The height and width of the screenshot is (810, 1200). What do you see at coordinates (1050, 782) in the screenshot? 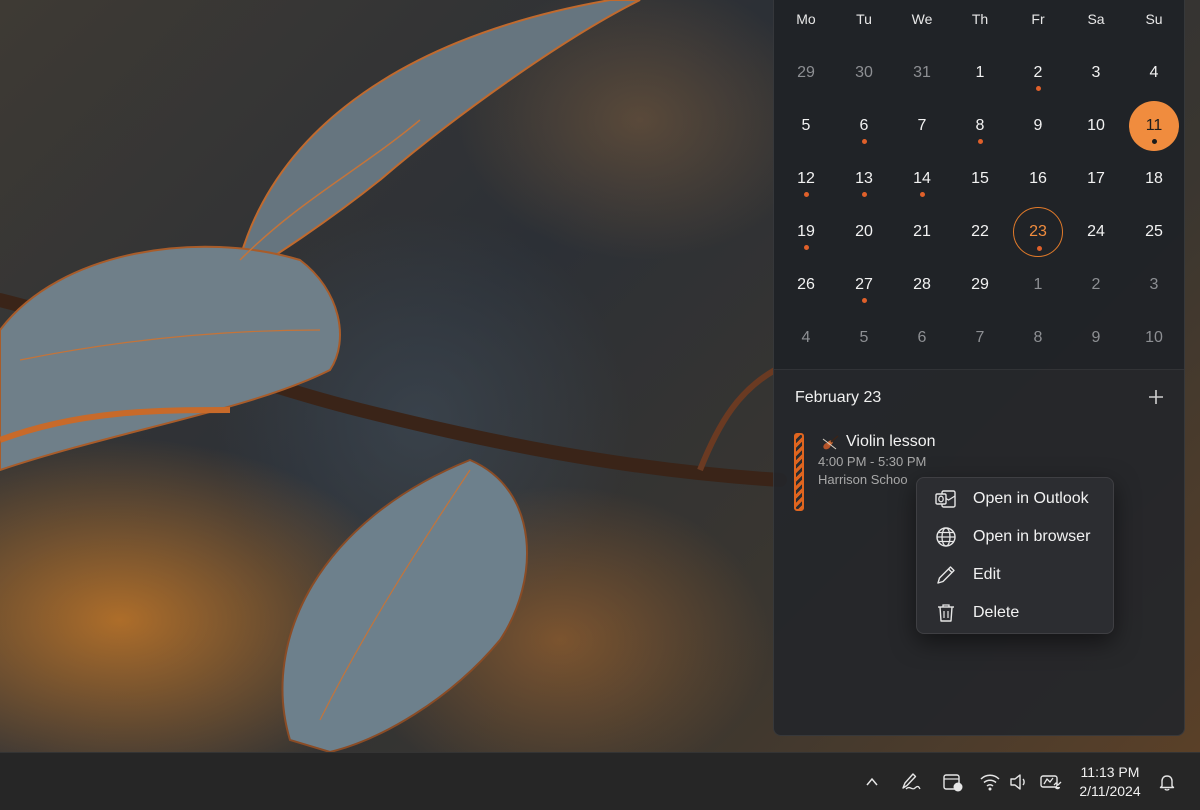
I see `battery-icon` at bounding box center [1050, 782].